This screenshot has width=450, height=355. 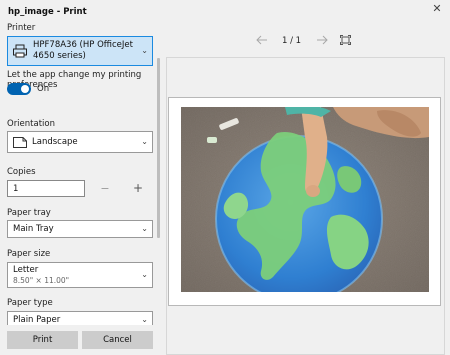 I want to click on paper-size-select: Letter 8.50" × 11.00" ⌄, so click(x=80, y=275).